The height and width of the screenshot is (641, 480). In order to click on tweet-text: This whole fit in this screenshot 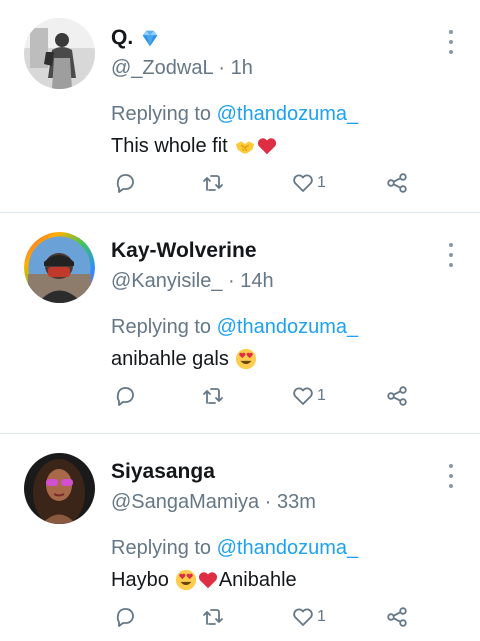, I will do `click(275, 146)`.